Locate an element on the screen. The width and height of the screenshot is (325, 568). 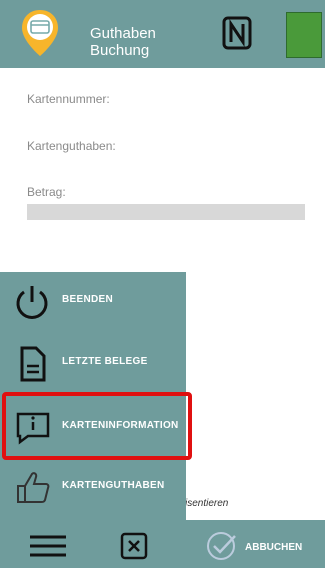
menu-item-beenden: BEENDEN is located at coordinates (93, 302).